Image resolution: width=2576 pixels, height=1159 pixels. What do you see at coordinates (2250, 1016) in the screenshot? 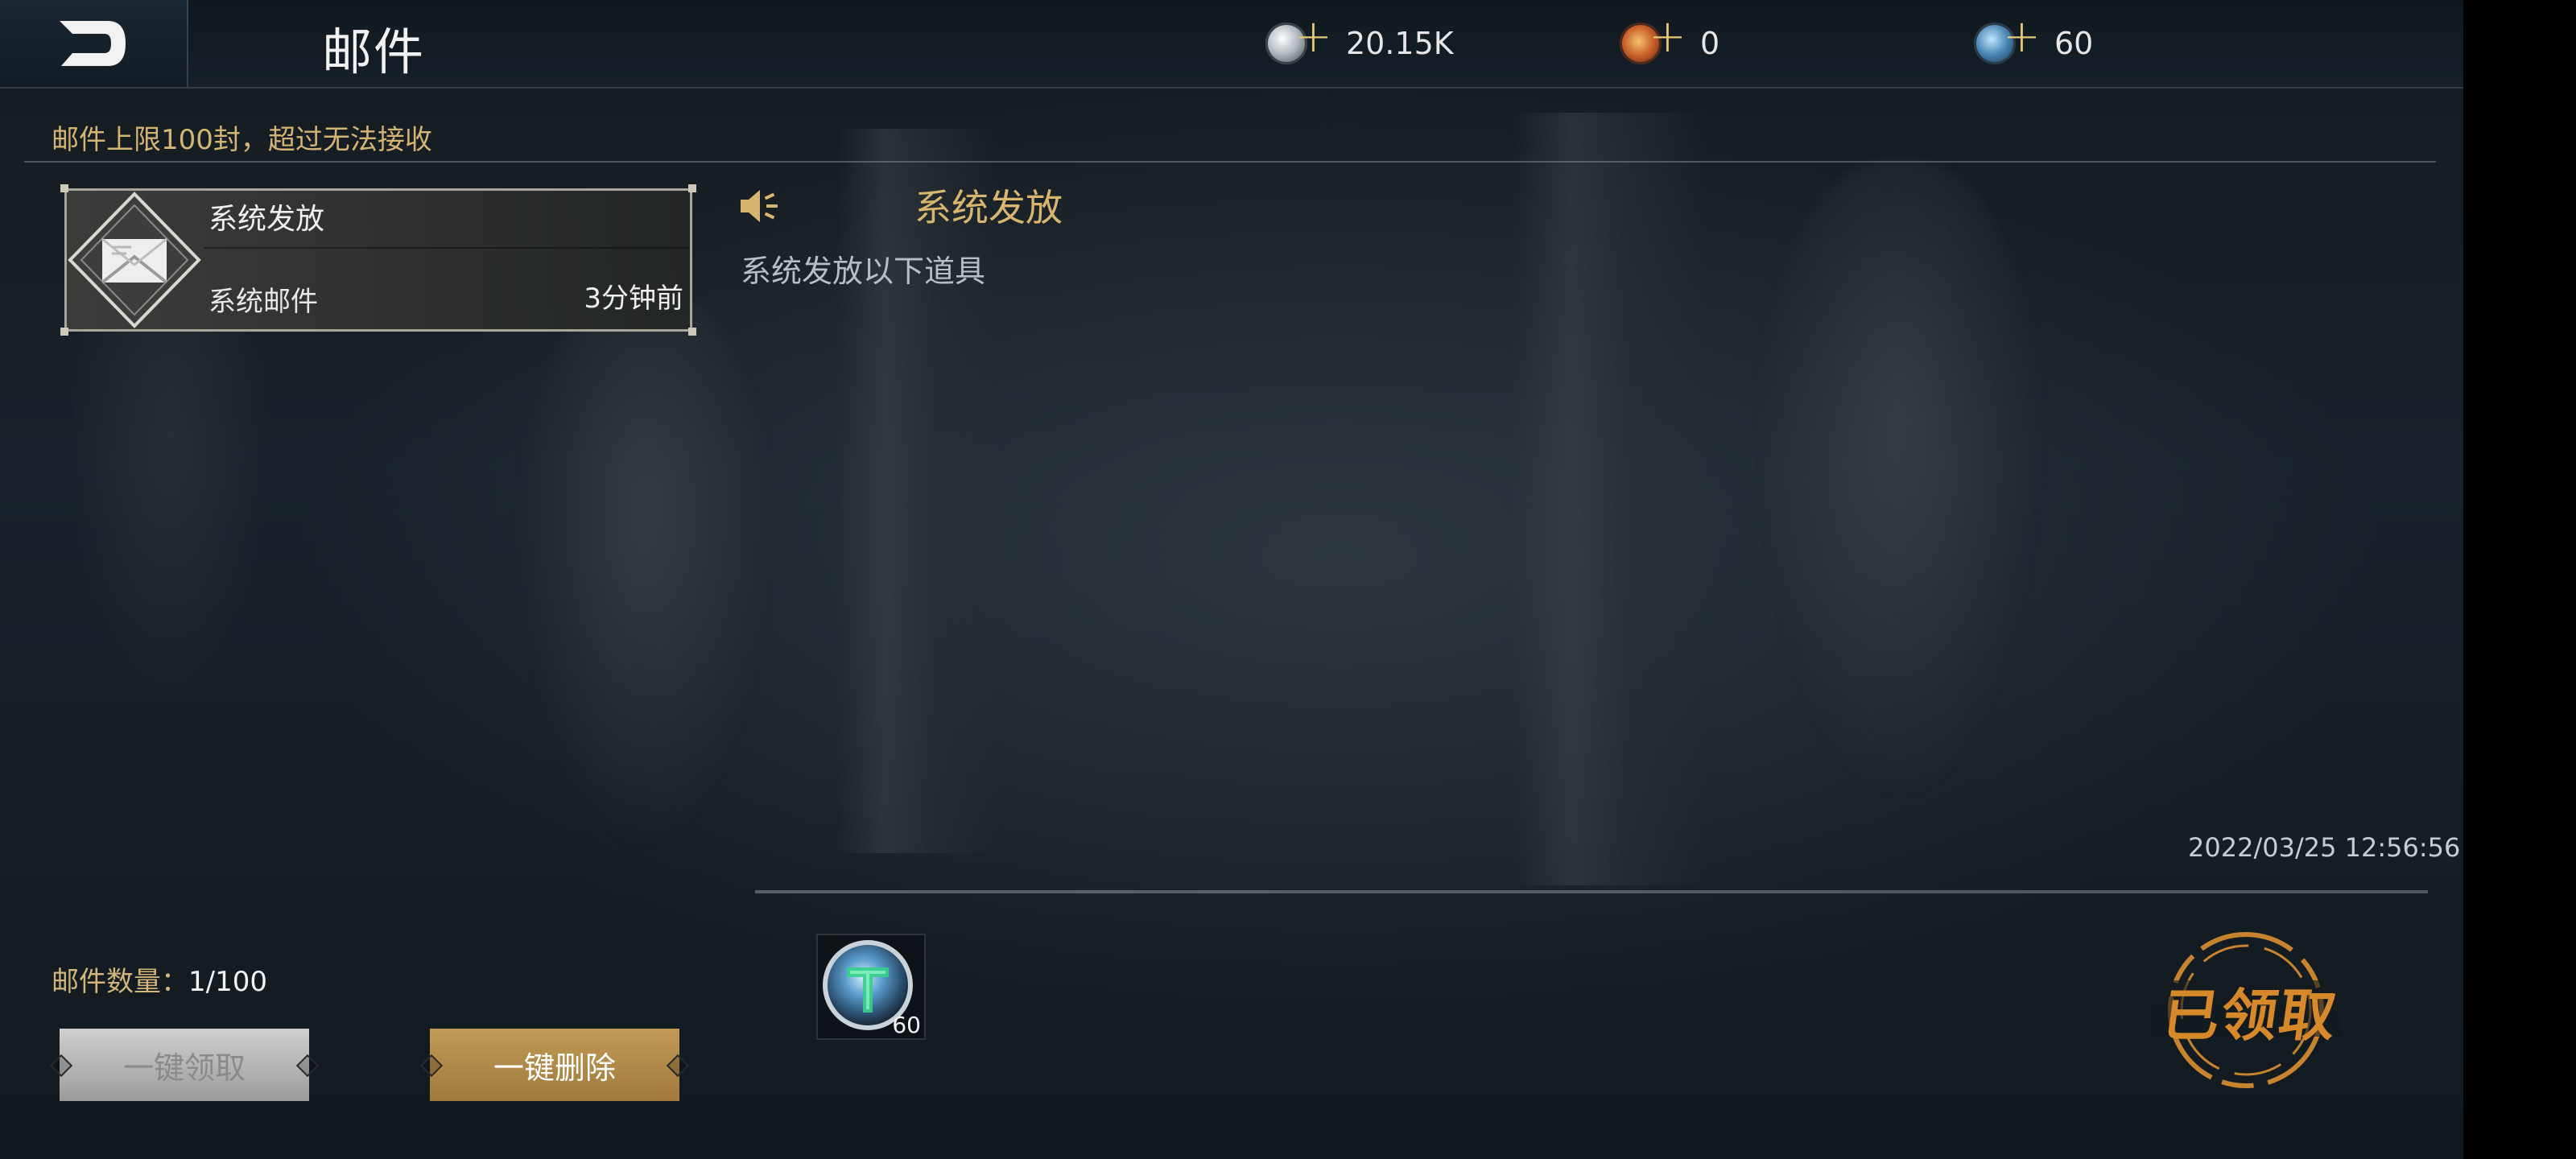
I see `claimed-status-text: 已领取` at bounding box center [2250, 1016].